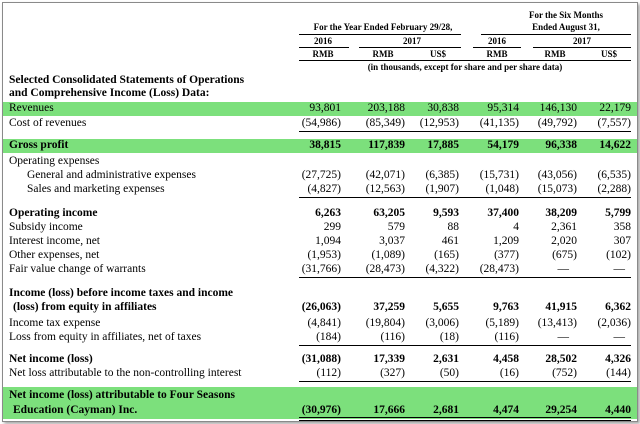 This screenshot has height=424, width=640. Describe the element at coordinates (323, 41) in the screenshot. I see `header-year-2016: 2016` at that location.